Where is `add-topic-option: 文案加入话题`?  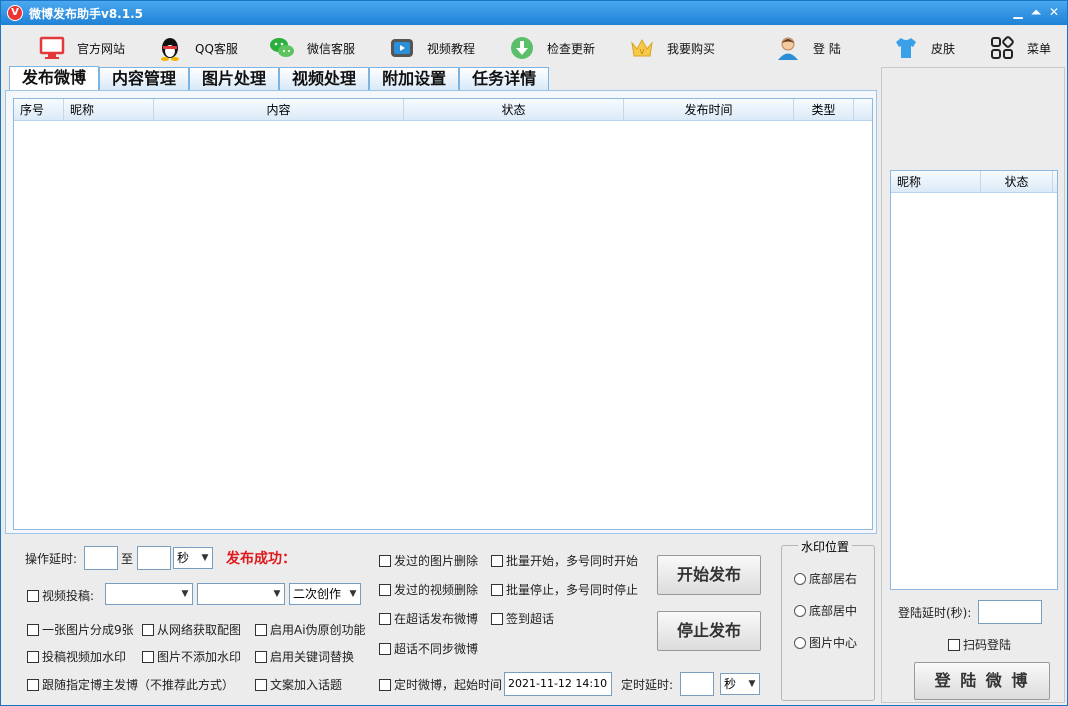 add-topic-option: 文案加入话题 is located at coordinates (298, 684).